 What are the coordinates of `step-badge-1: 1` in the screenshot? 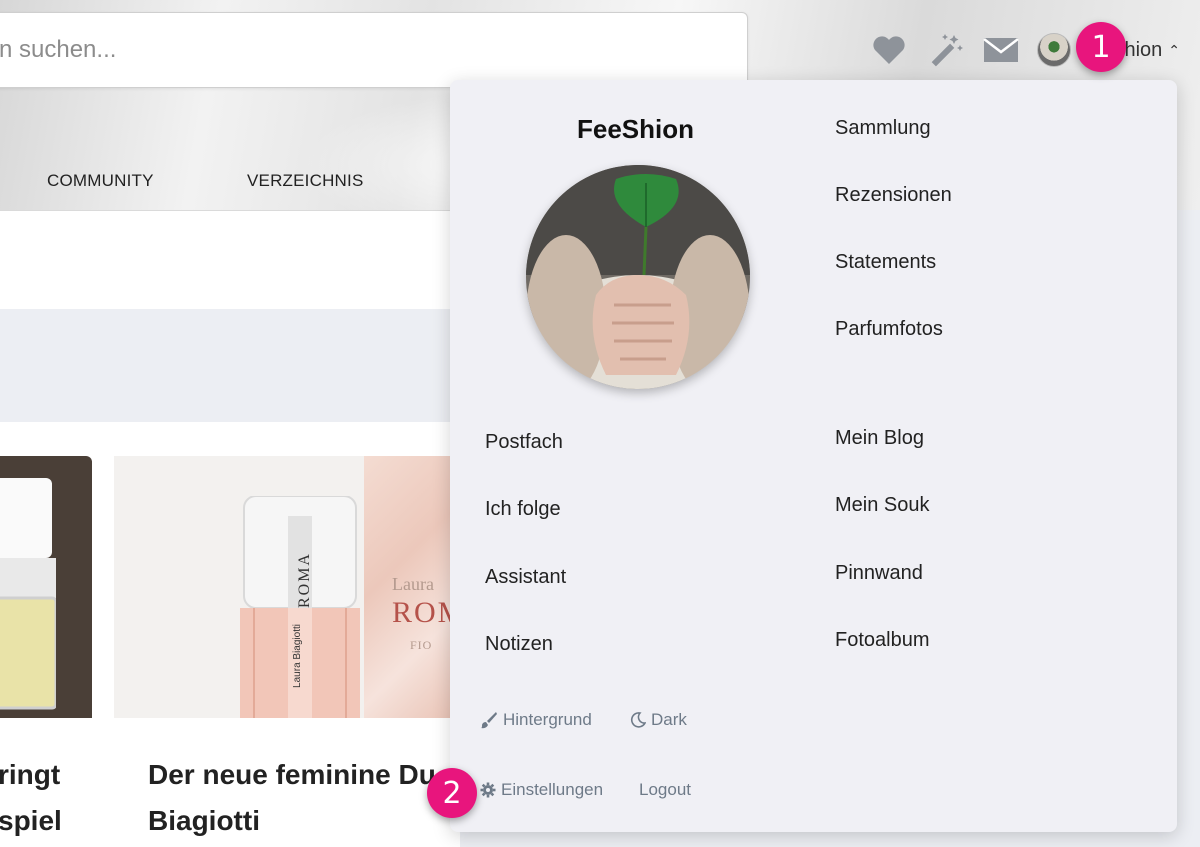 It's located at (1101, 47).